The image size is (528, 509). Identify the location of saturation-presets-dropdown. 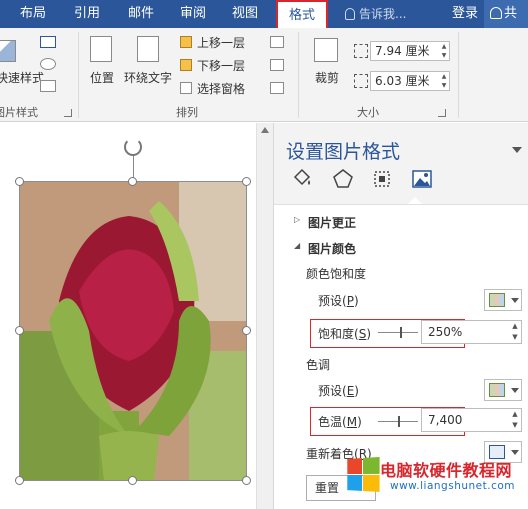
(503, 300).